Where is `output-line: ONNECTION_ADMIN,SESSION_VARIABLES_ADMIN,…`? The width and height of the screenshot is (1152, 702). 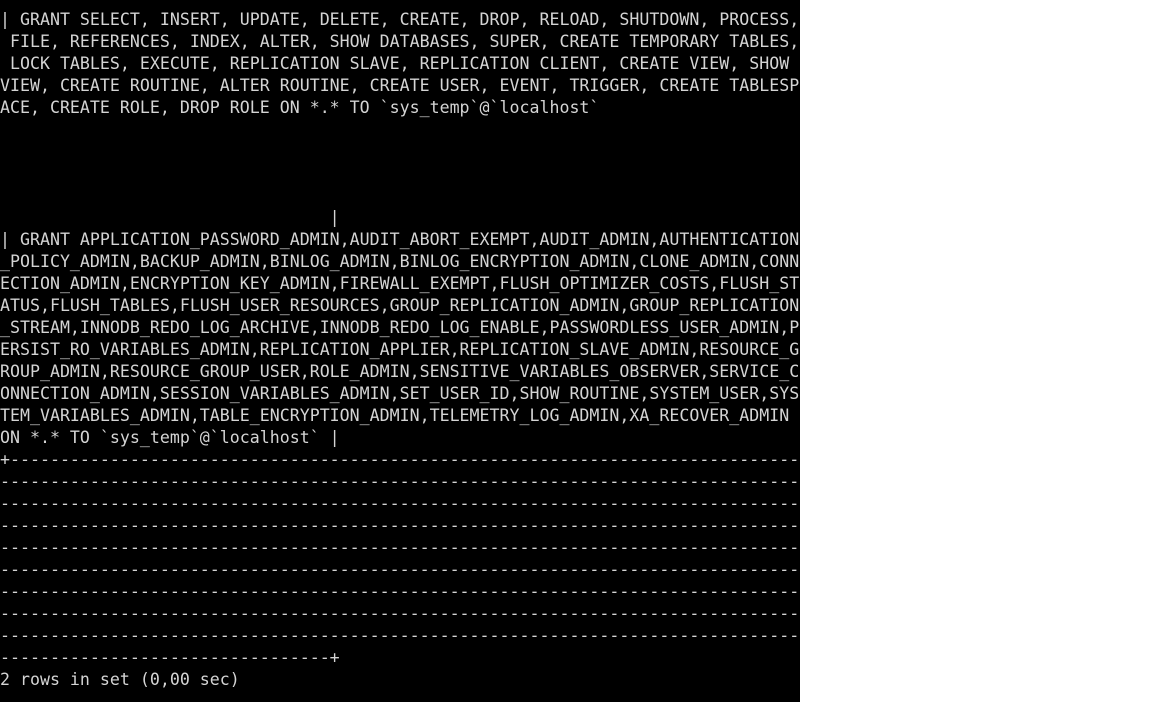
output-line: ONNECTION_ADMIN,SESSION_VARIABLES_ADMIN,… is located at coordinates (400, 393).